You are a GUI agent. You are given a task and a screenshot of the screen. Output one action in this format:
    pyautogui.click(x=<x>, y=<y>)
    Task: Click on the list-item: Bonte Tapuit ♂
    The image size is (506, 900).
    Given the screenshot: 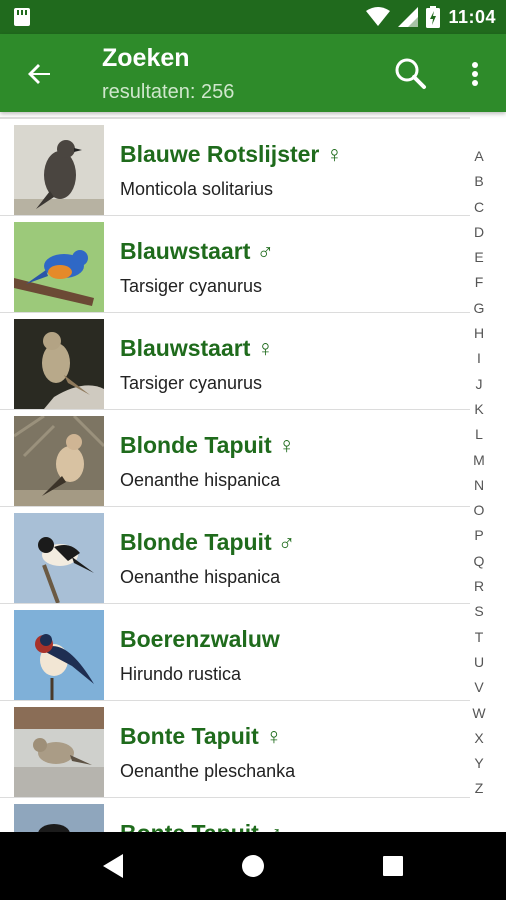 What is the action you would take?
    pyautogui.click(x=235, y=814)
    